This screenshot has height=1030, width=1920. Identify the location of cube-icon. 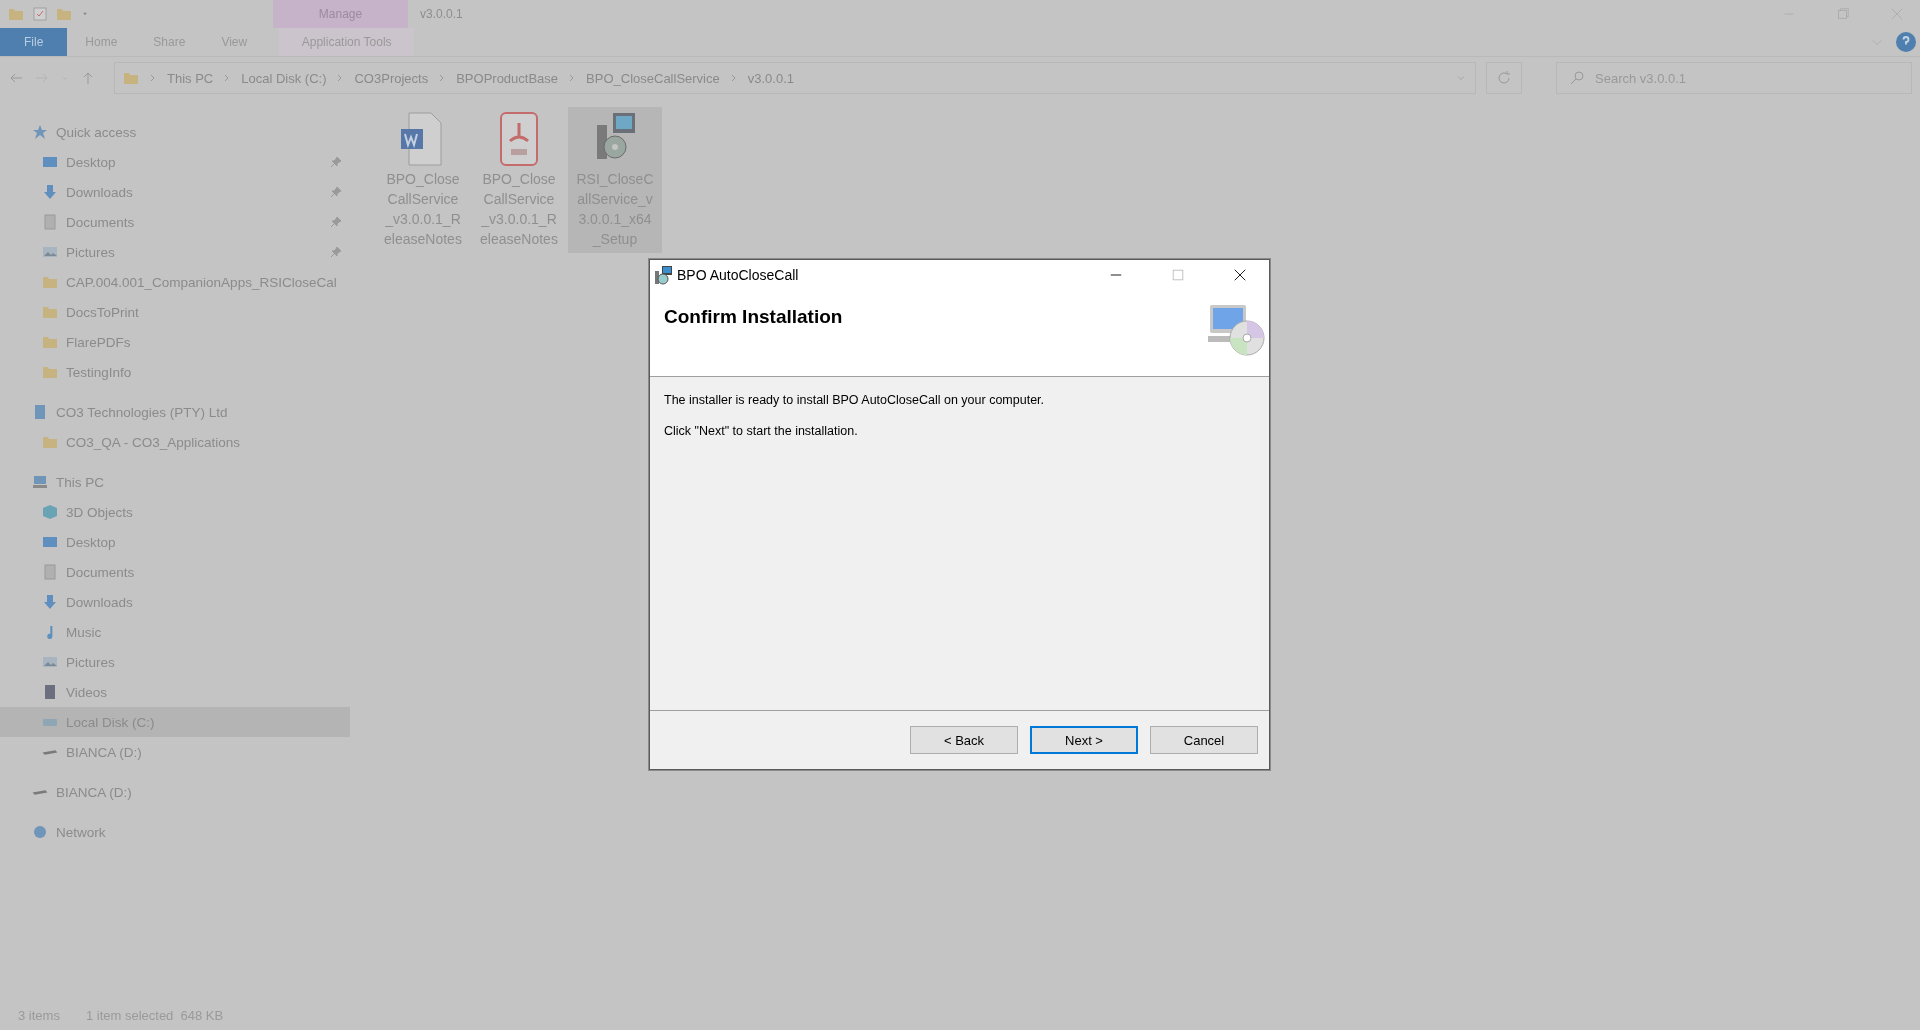
(50, 512).